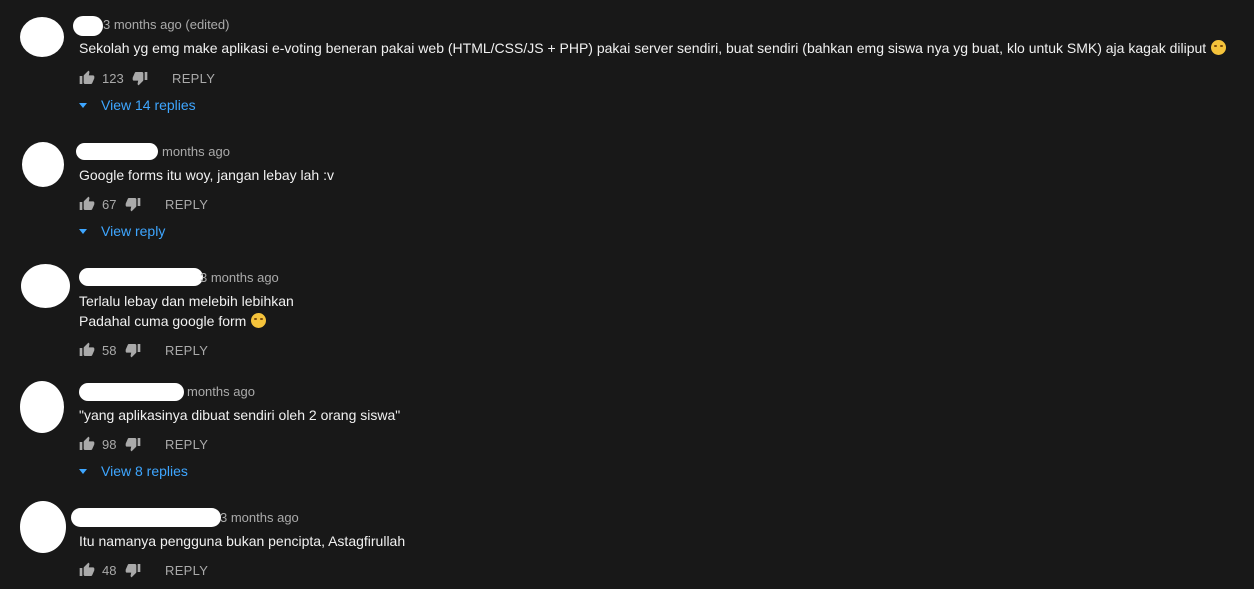 This screenshot has width=1254, height=589. What do you see at coordinates (1219, 47) in the screenshot?
I see `pensive-face-emoji-icon` at bounding box center [1219, 47].